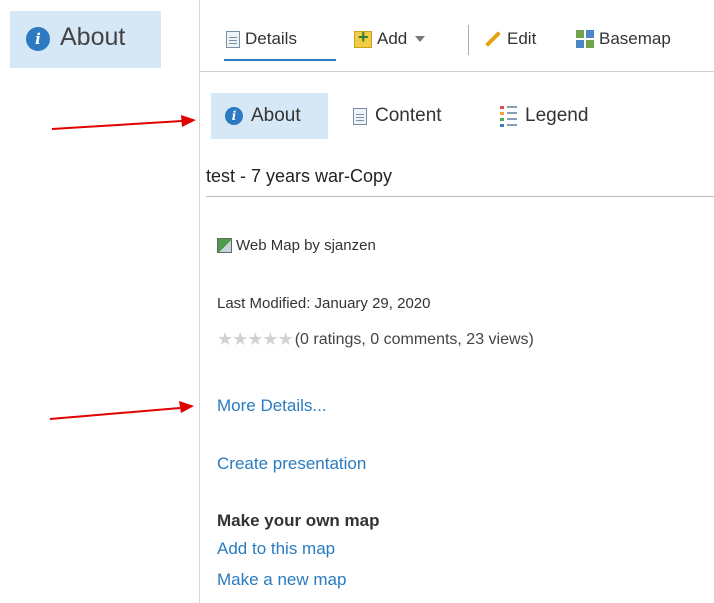 The height and width of the screenshot is (603, 714). I want to click on about-button-large: i About, so click(85, 39).